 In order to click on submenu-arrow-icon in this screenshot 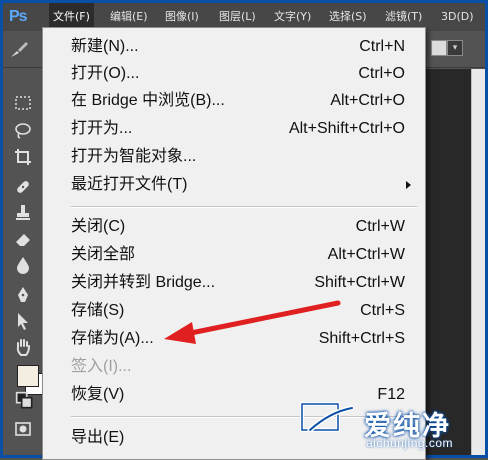, I will do `click(408, 185)`.